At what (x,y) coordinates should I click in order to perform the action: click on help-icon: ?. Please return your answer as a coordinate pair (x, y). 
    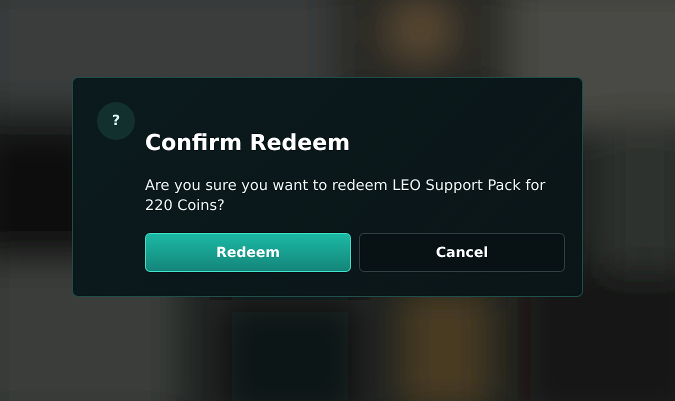
    Looking at the image, I should click on (116, 121).